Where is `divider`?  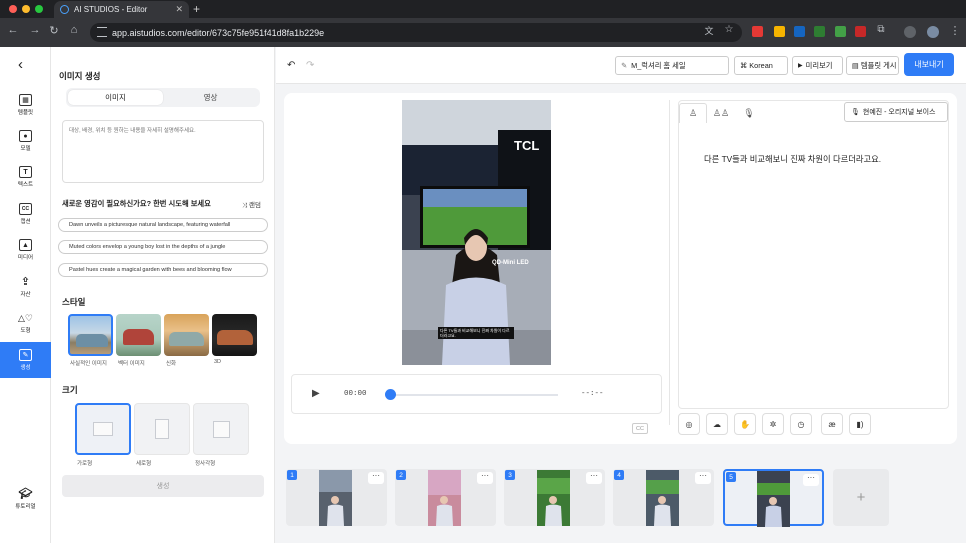 divider is located at coordinates (669, 262).